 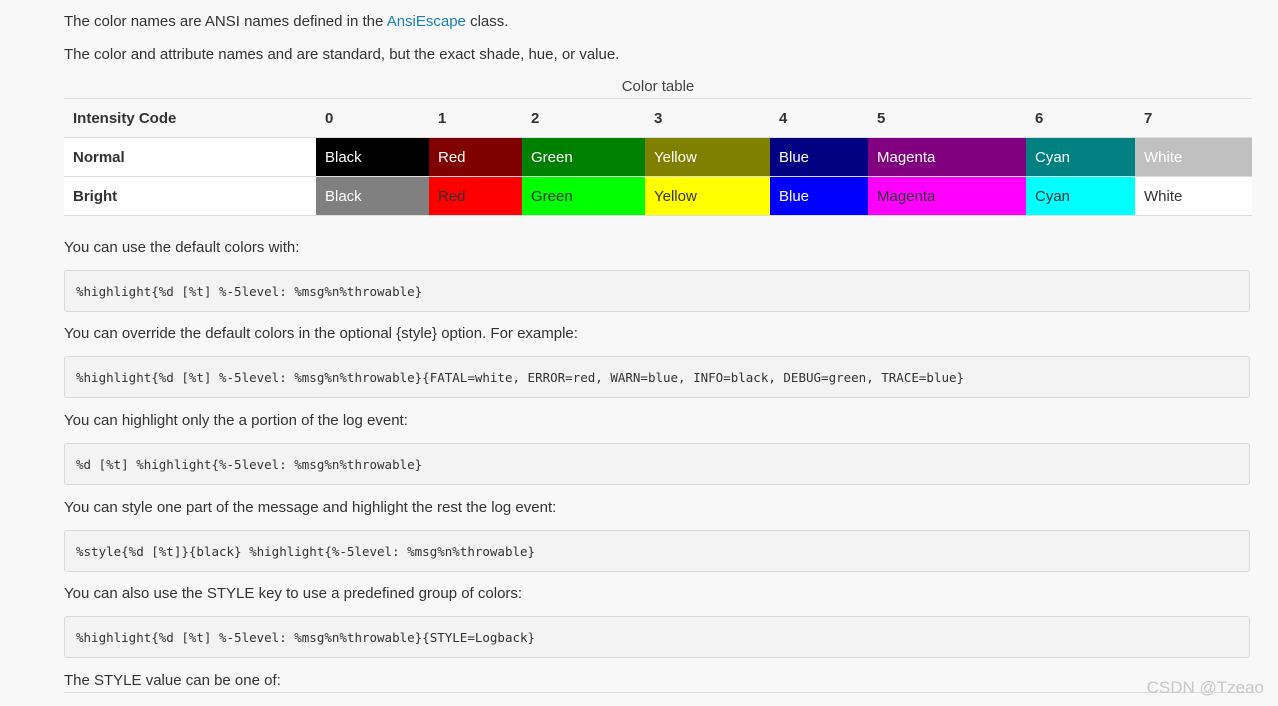 What do you see at coordinates (1205, 687) in the screenshot?
I see `watermark: CSDN @Tzeao` at bounding box center [1205, 687].